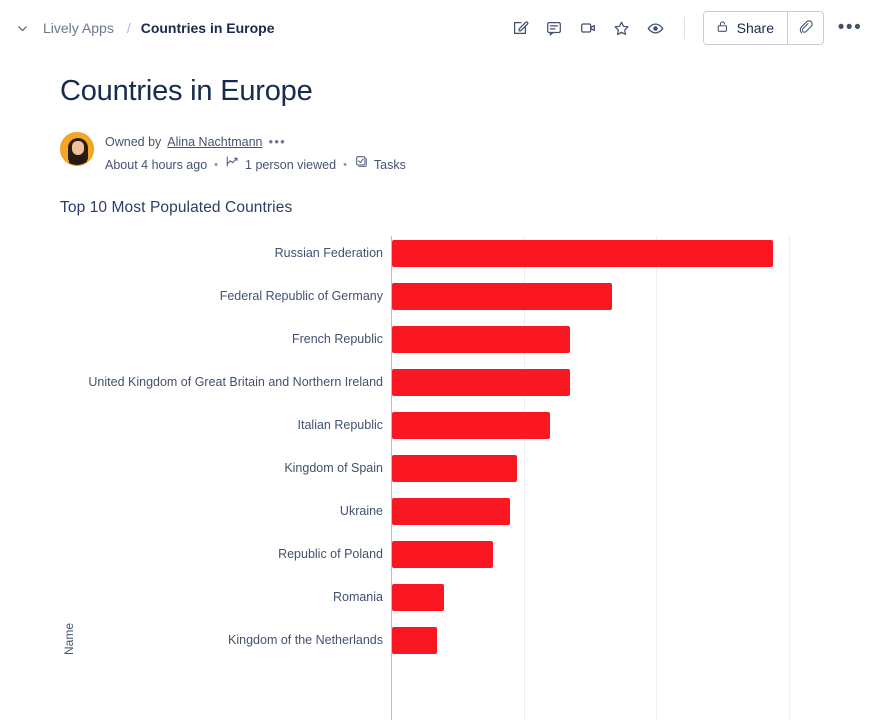 This screenshot has width=882, height=720. Describe the element at coordinates (186, 91) in the screenshot. I see `page-title: Countries in Europe` at that location.